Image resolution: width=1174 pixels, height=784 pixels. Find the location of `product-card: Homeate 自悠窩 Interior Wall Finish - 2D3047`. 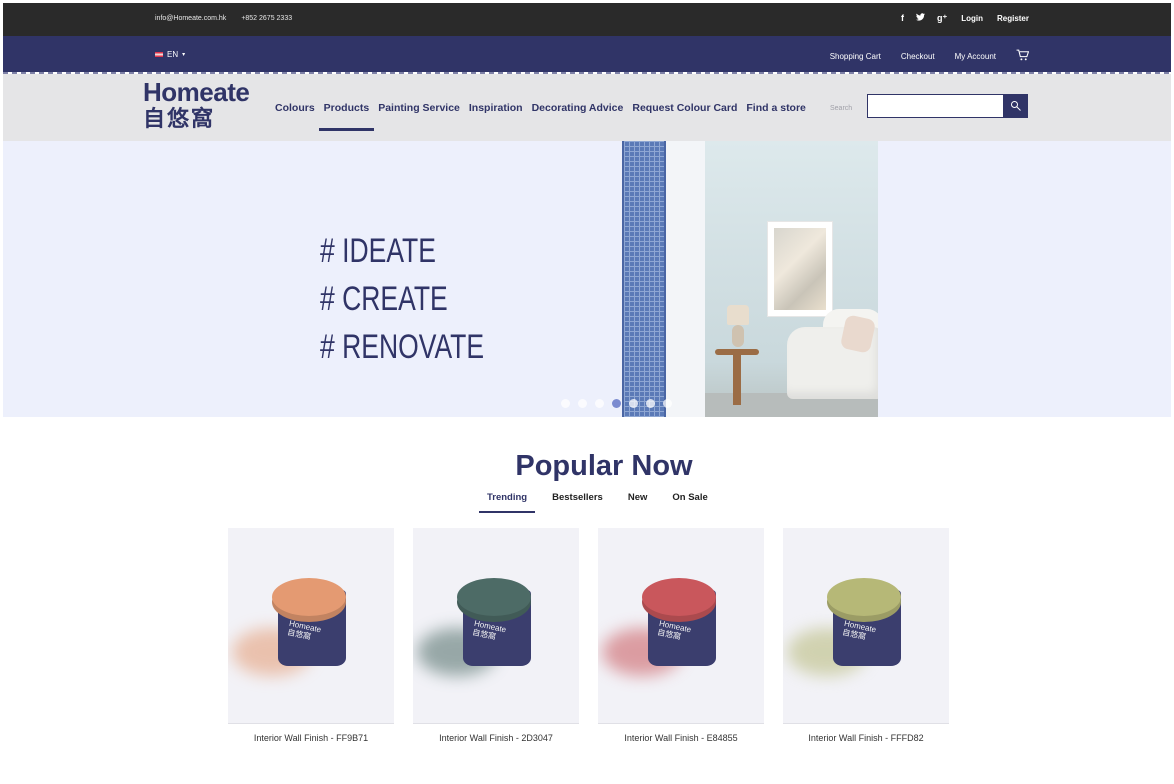

product-card: Homeate 自悠窩 Interior Wall Finish - 2D3047 is located at coordinates (496, 635).